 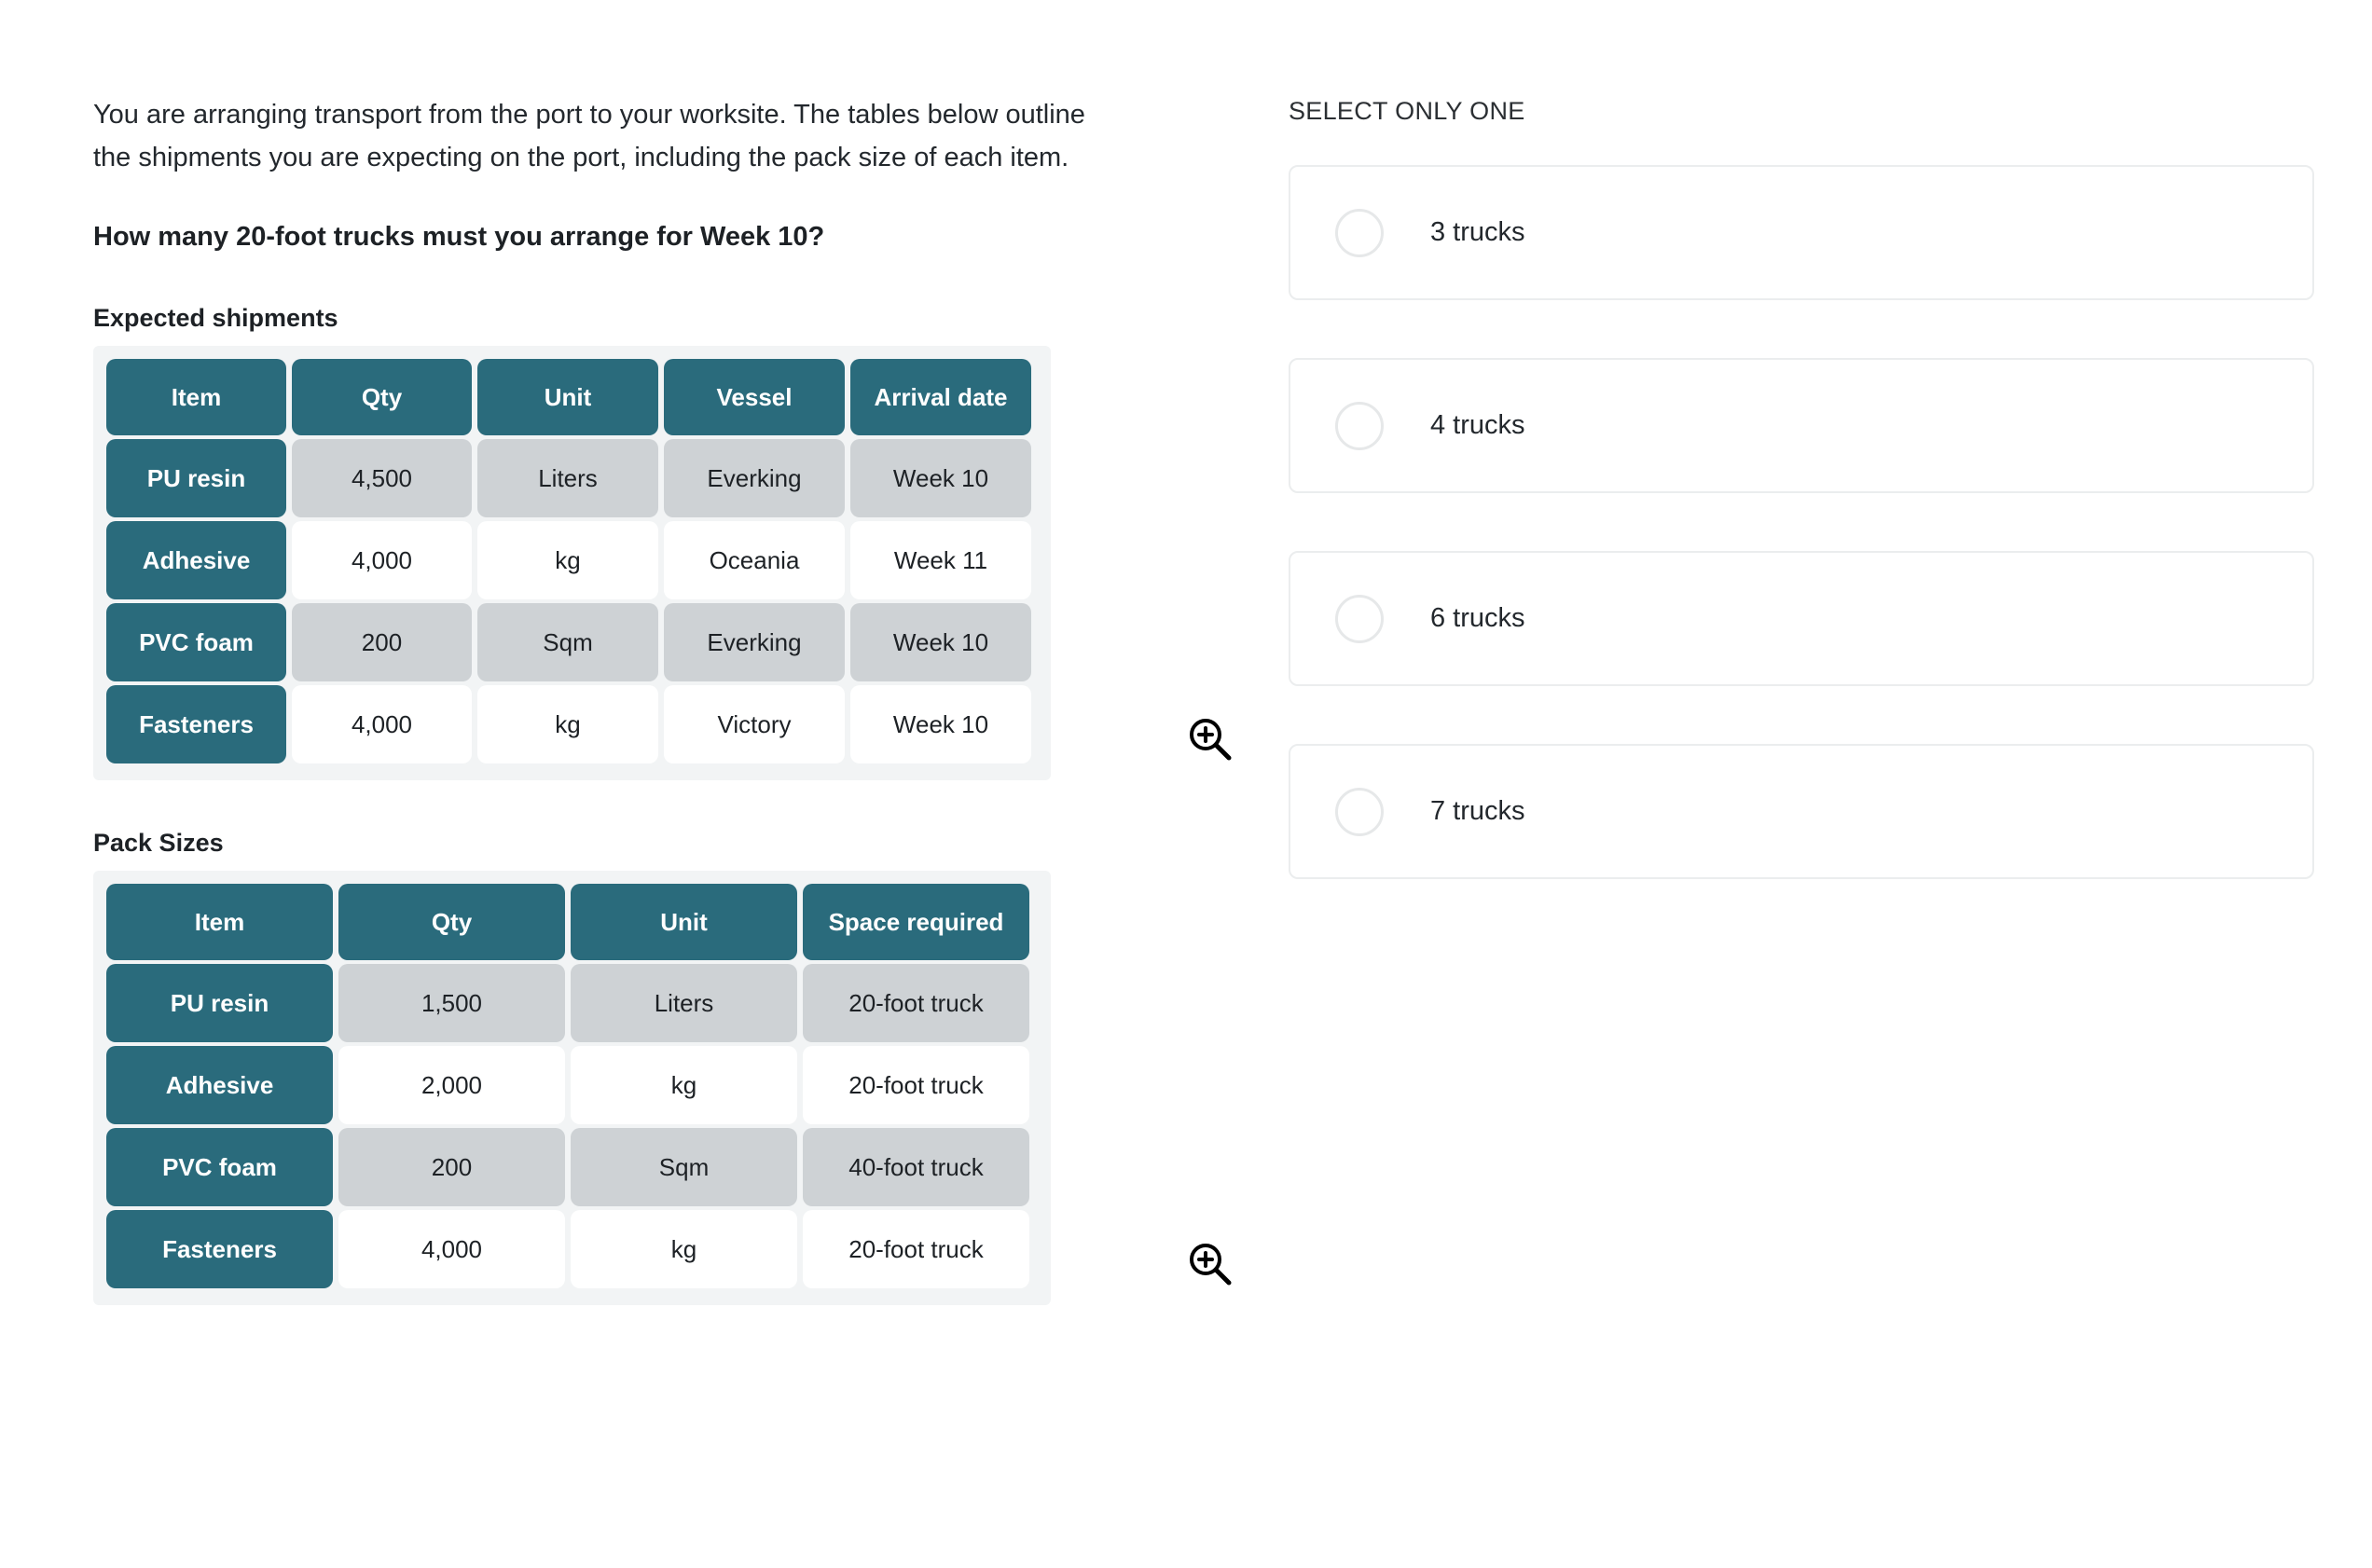 What do you see at coordinates (1801, 618) in the screenshot?
I see `answer-option-3: 6 trucks` at bounding box center [1801, 618].